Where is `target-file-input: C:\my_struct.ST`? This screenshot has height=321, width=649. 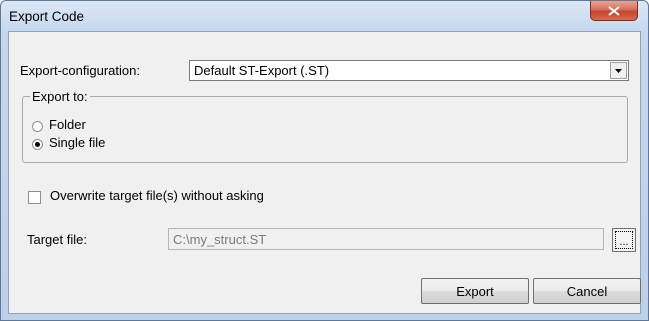 target-file-input: C:\my_struct.ST is located at coordinates (386, 239).